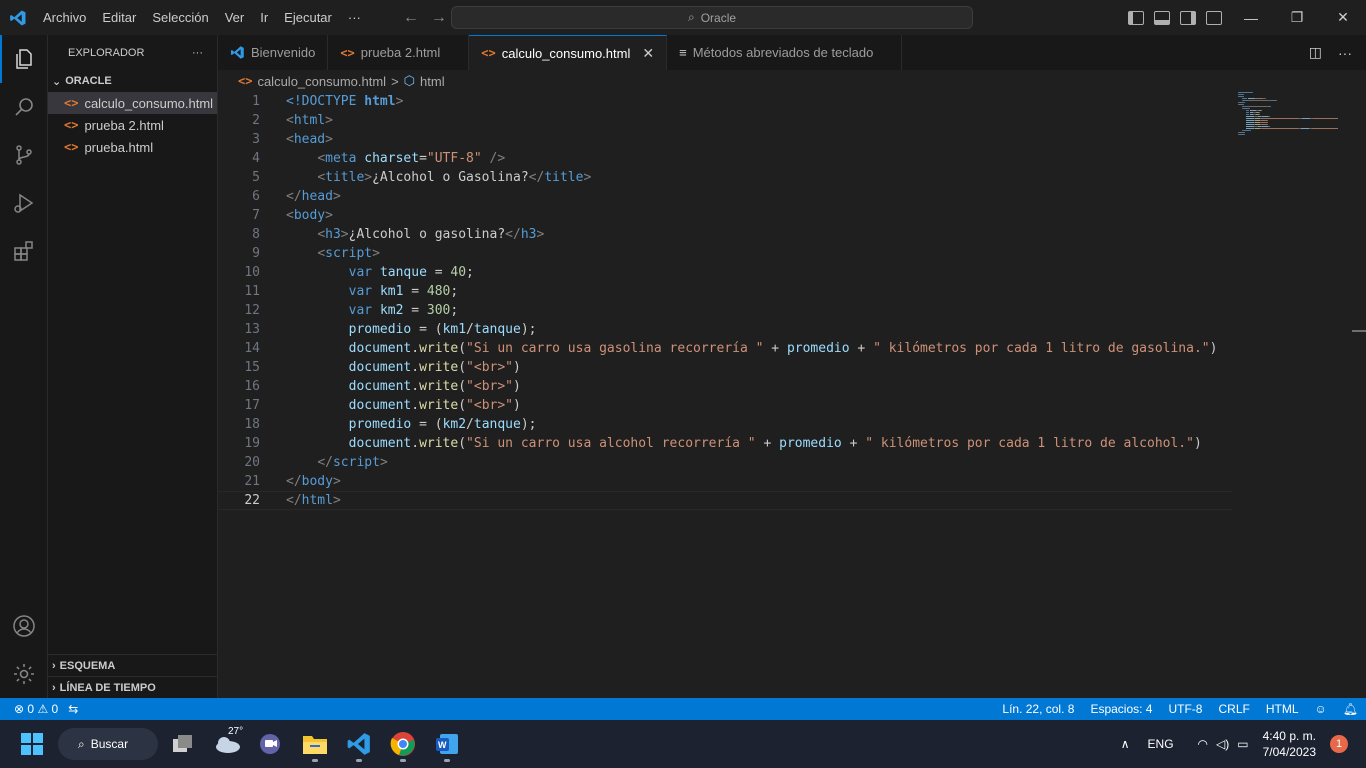  I want to click on weather-widget-icon: 27°, so click(228, 744).